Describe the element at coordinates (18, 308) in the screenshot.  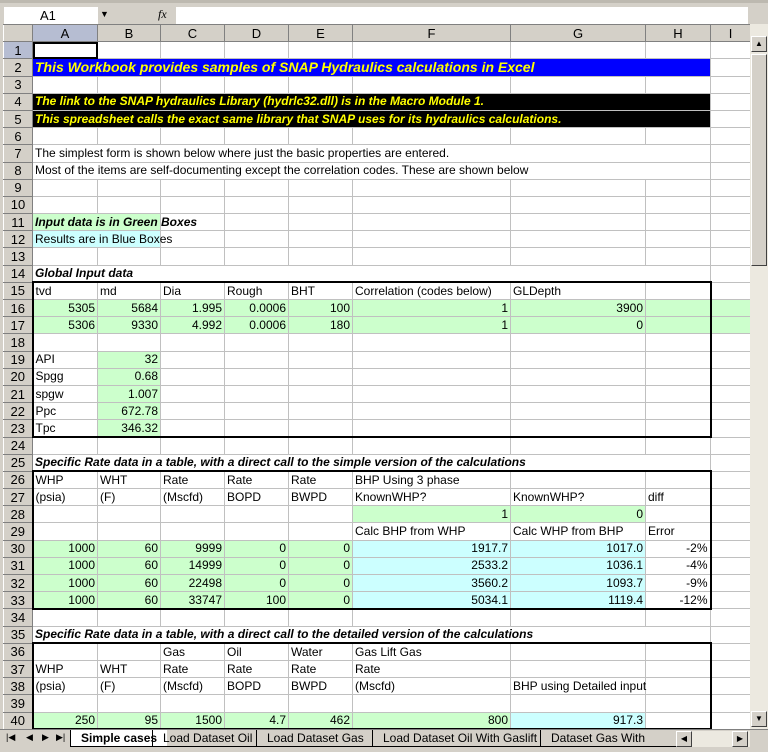
I see `row-header: 16` at that location.